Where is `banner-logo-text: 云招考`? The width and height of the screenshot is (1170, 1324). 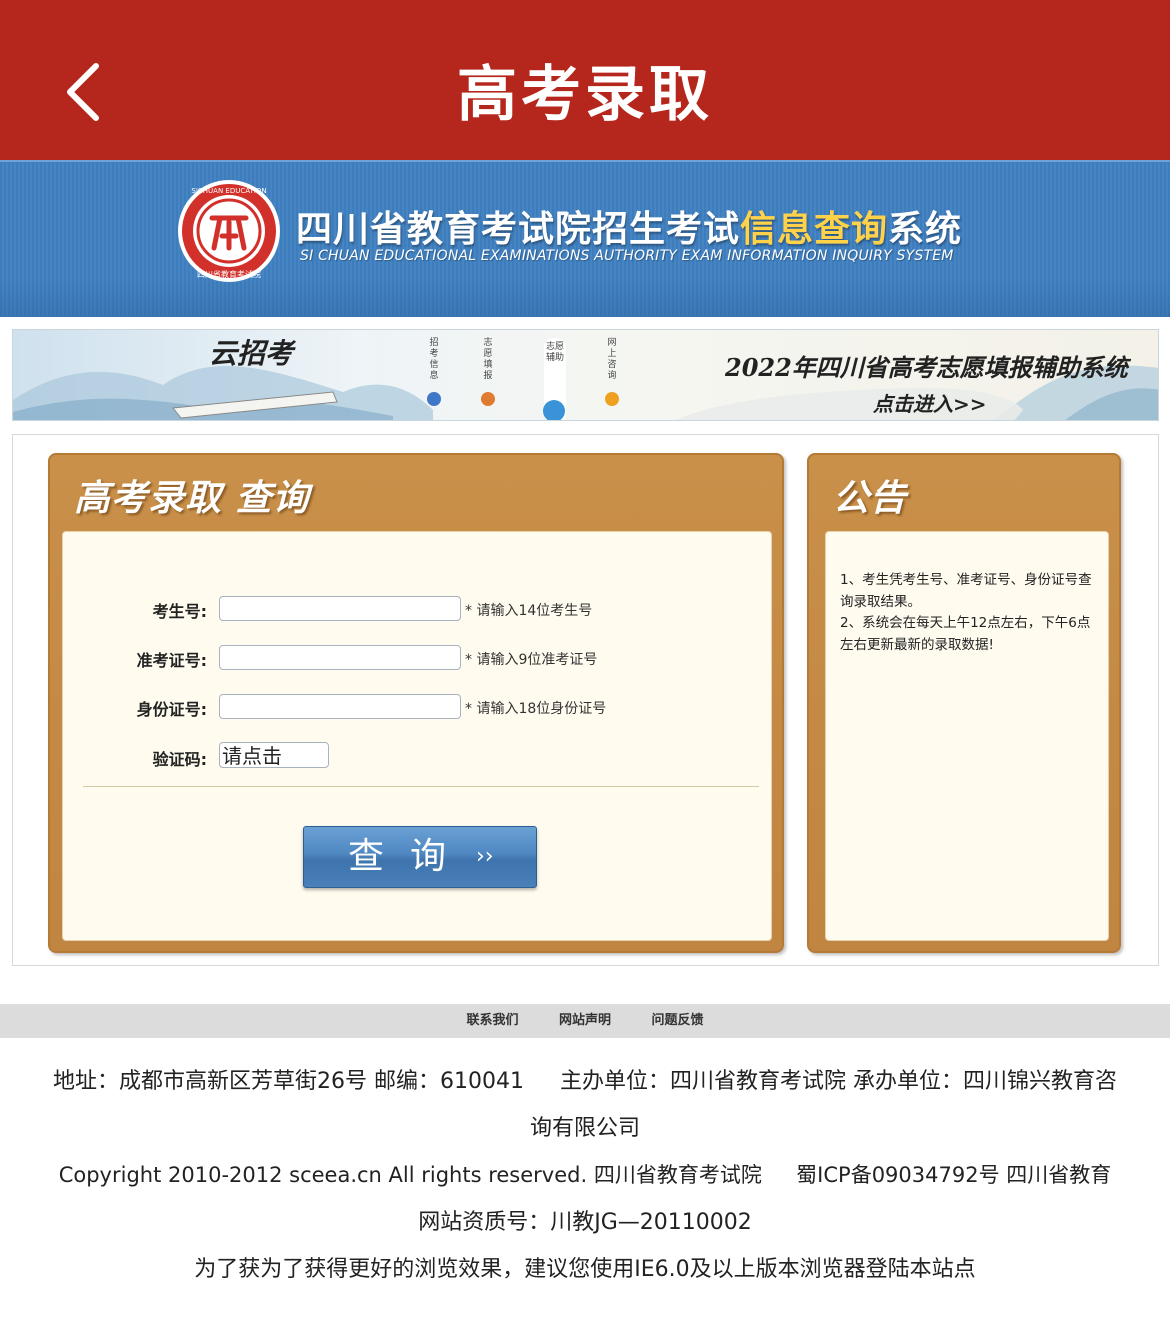 banner-logo-text: 云招考 is located at coordinates (251, 353).